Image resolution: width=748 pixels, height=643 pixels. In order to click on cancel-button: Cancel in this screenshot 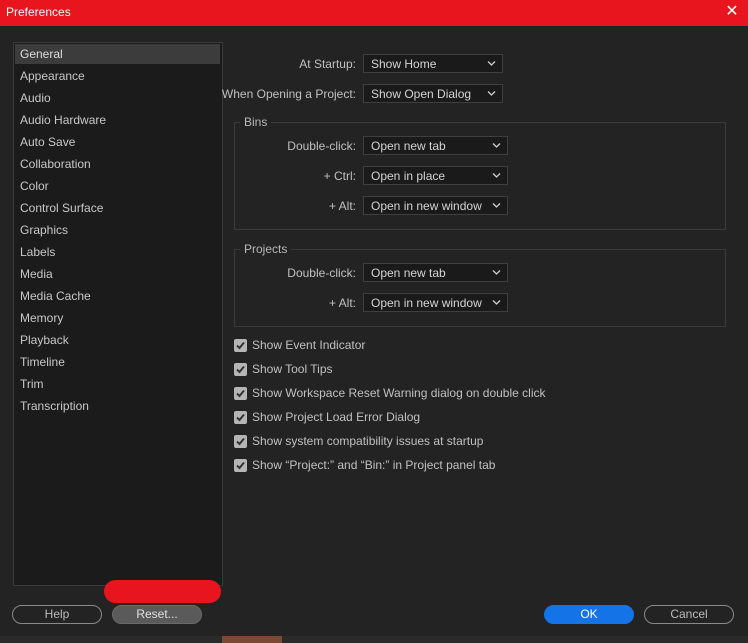, I will do `click(689, 614)`.